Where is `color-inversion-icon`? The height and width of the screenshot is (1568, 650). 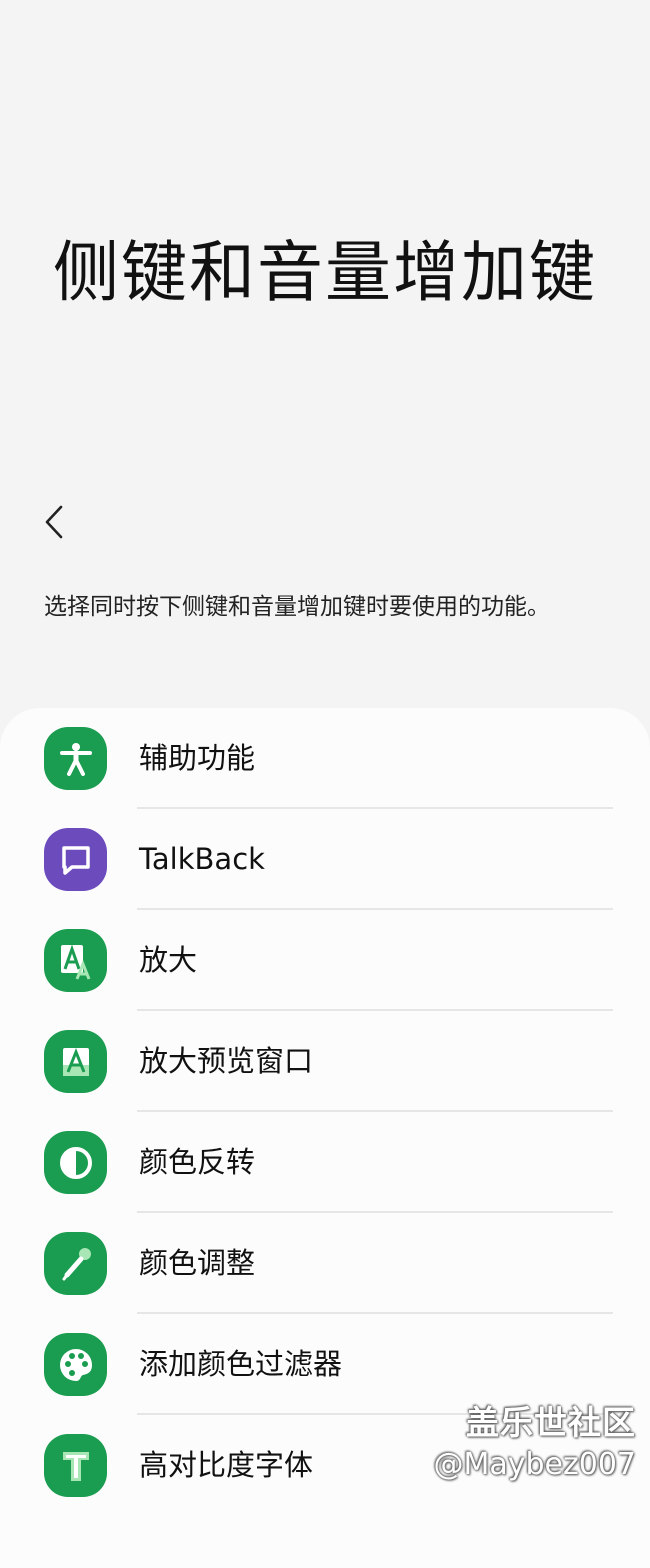
color-inversion-icon is located at coordinates (75, 1162).